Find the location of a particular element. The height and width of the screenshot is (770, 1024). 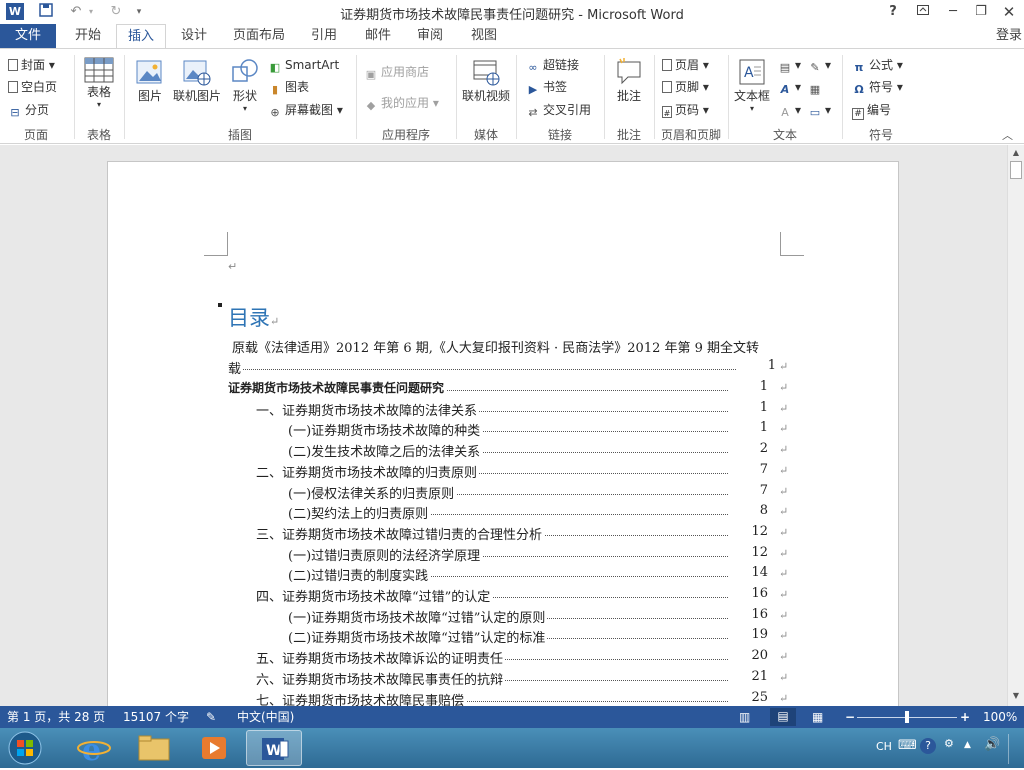

toc-entry: (一)侵权法律关系的归责原则 7 ↵ is located at coordinates (510, 492).